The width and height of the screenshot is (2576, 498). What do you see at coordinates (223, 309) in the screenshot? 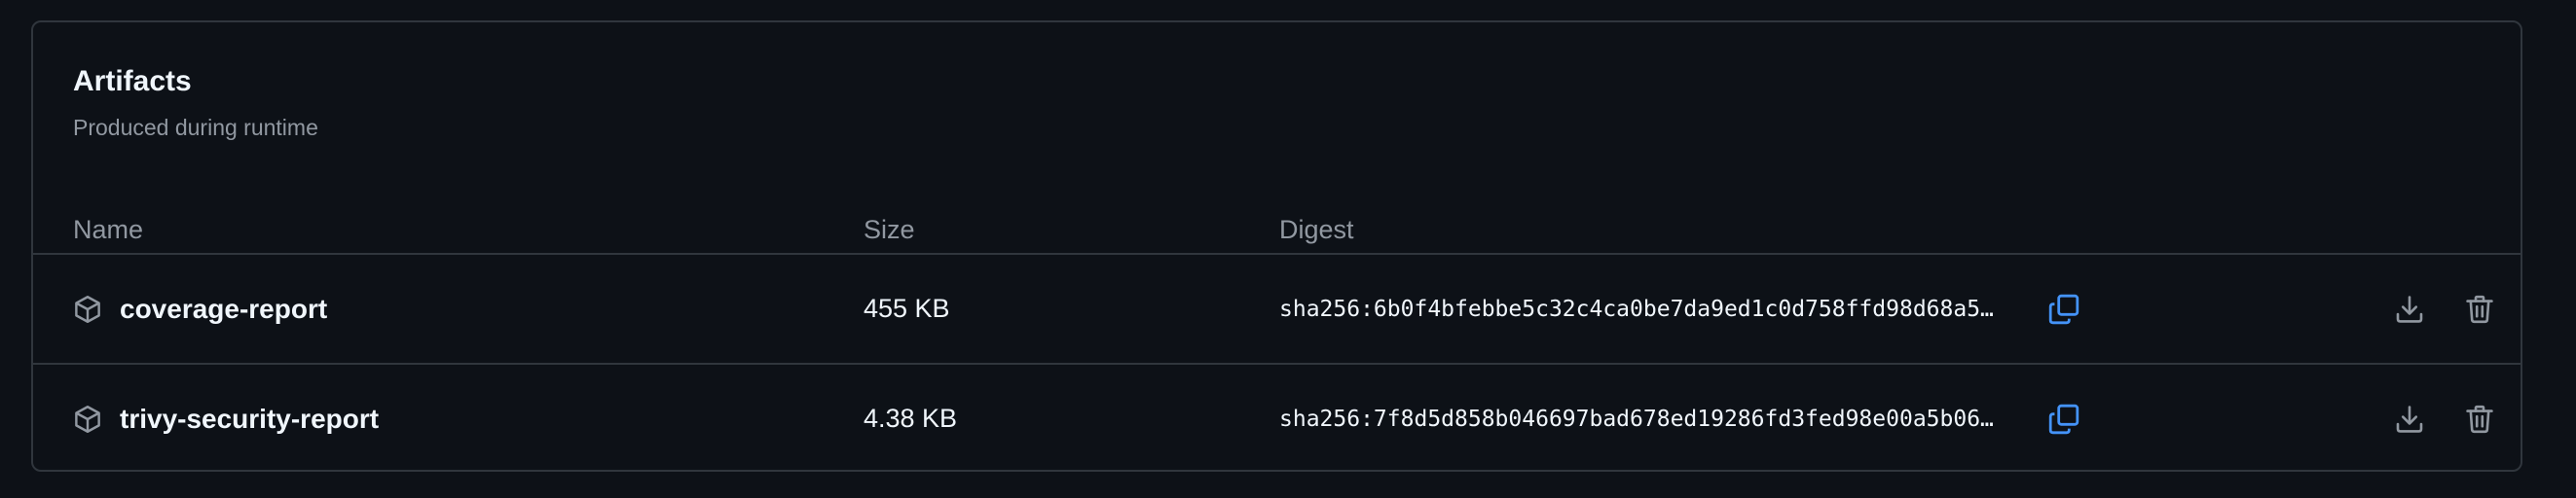
I see `artifact-name-link: coverage-report` at bounding box center [223, 309].